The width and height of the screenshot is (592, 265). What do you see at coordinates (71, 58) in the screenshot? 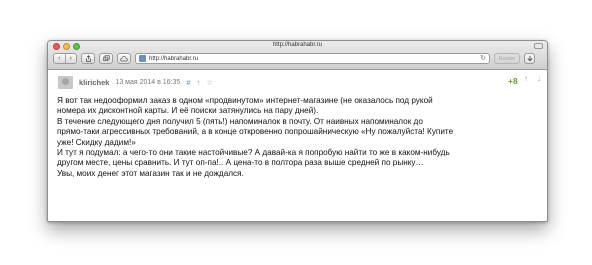
I see `forward-icon: ›` at bounding box center [71, 58].